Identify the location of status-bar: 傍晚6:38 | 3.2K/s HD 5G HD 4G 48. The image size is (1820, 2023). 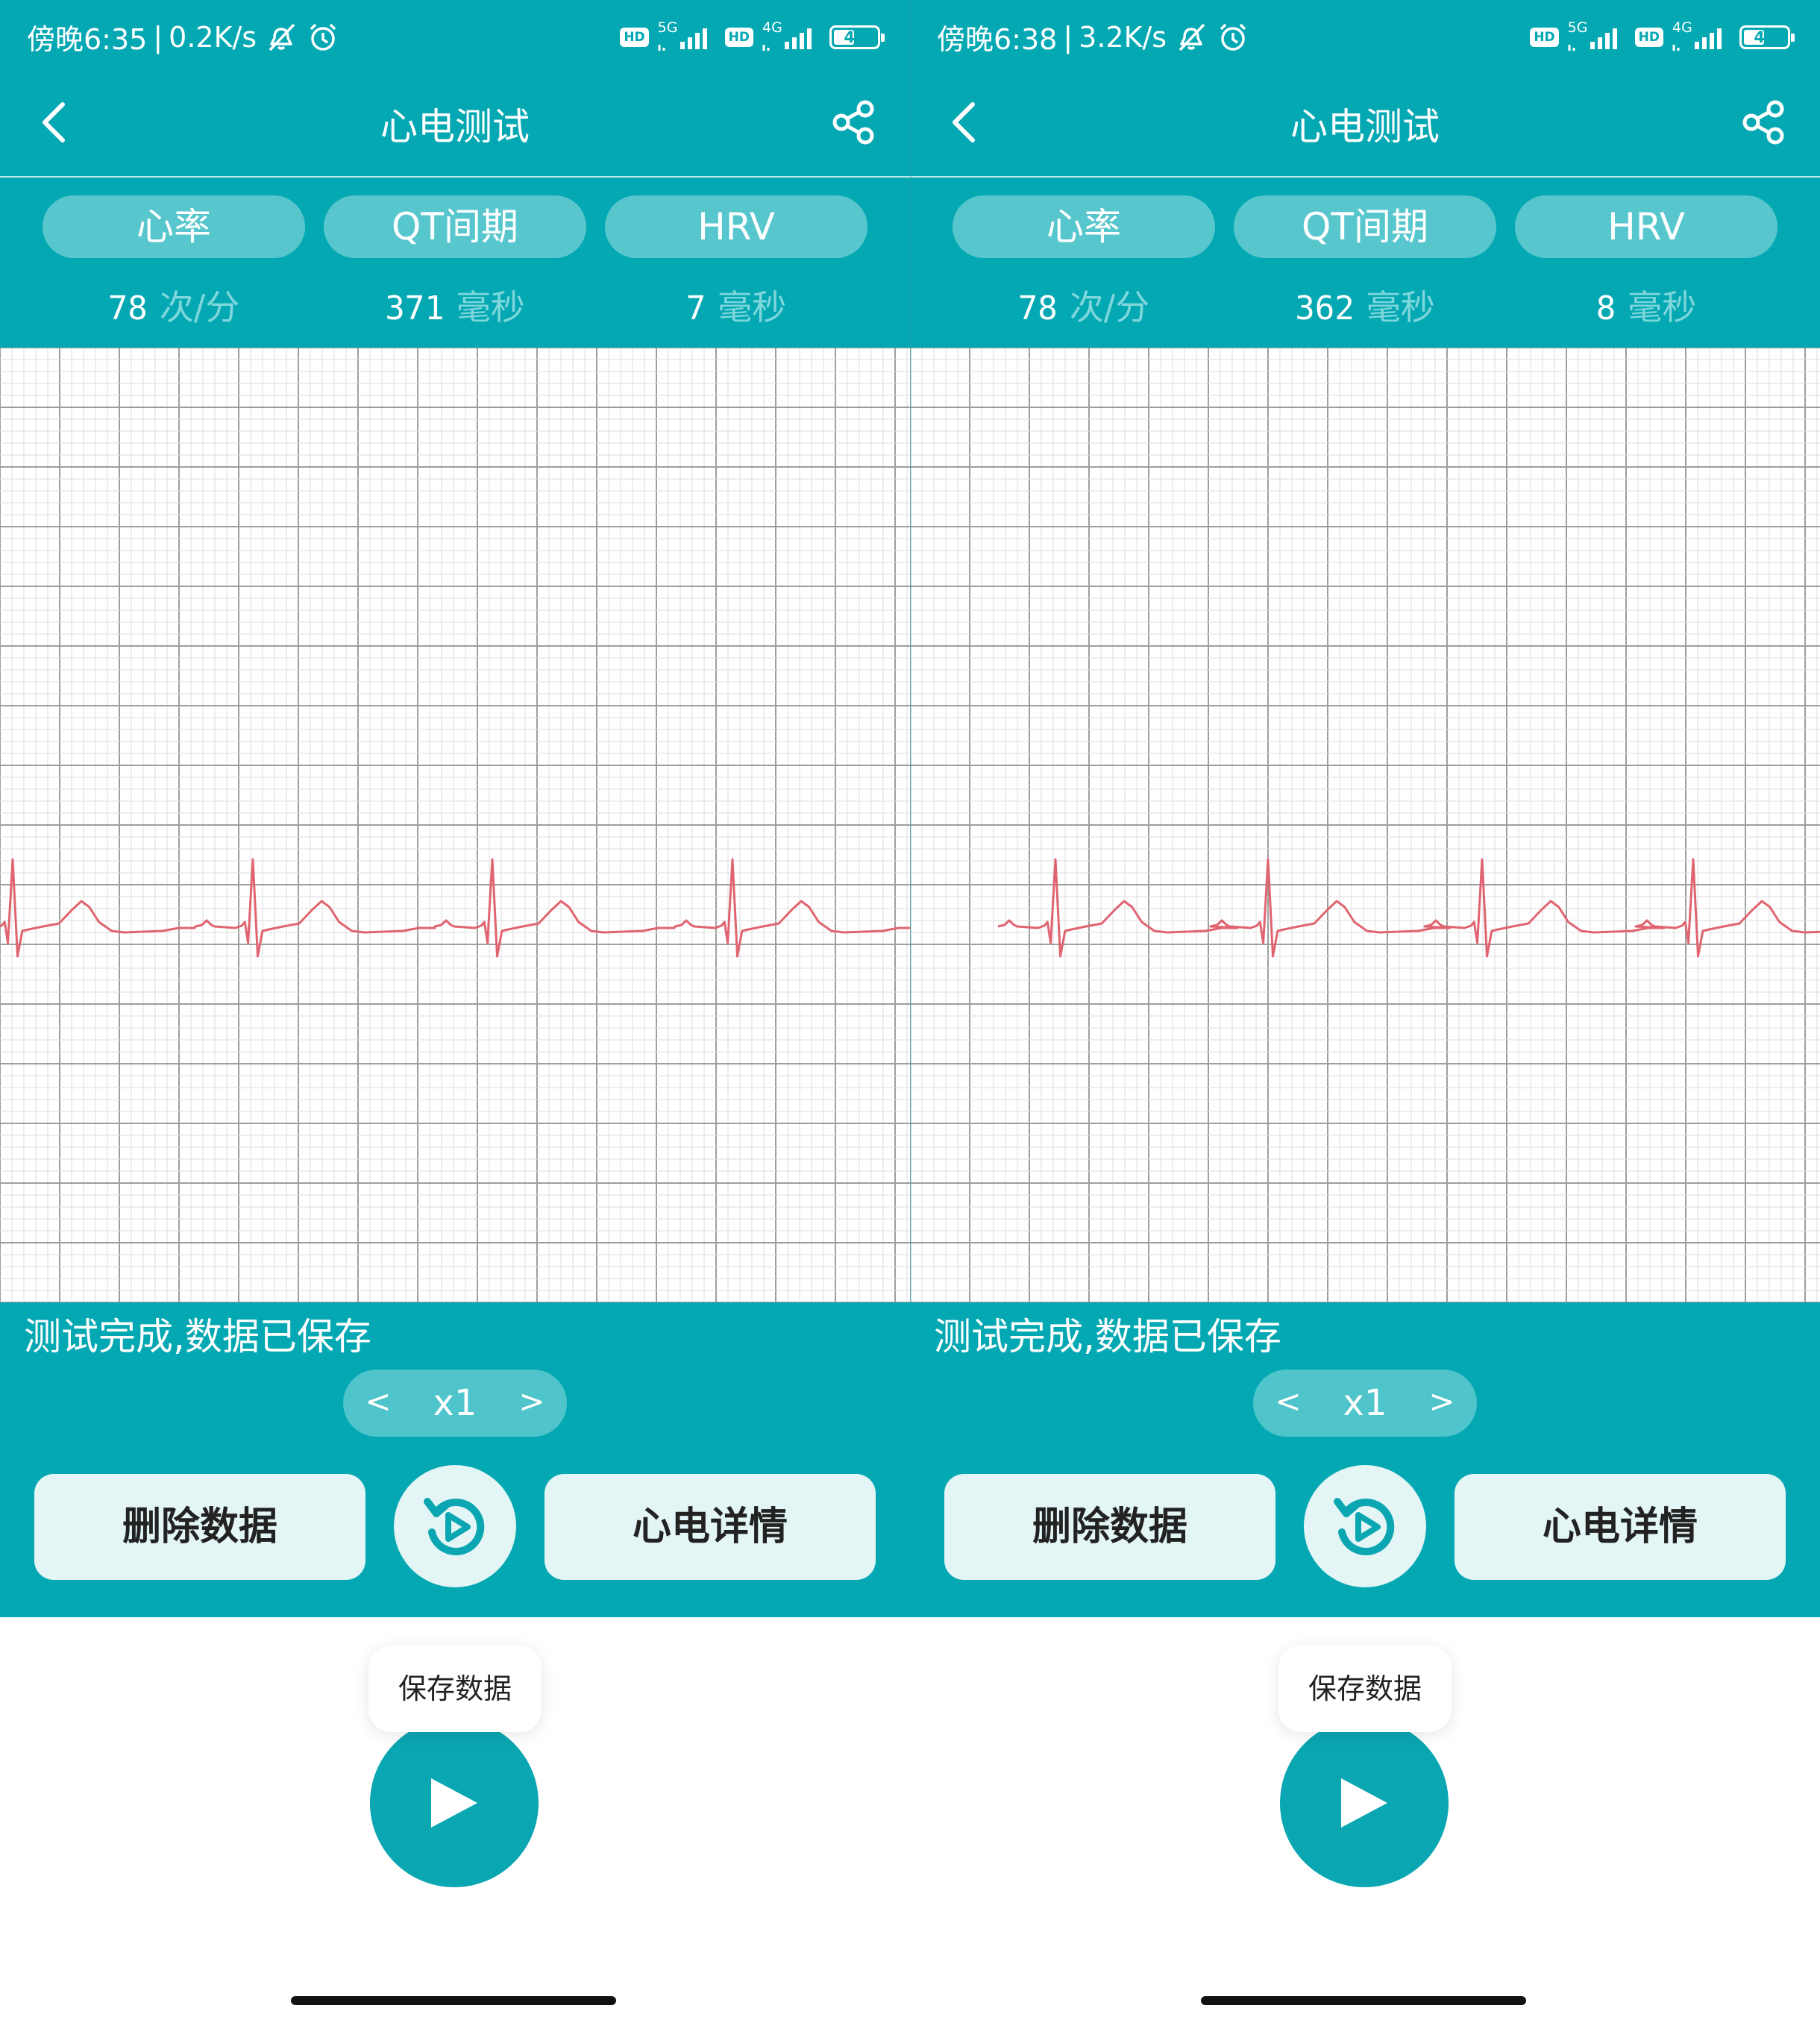
(1365, 39).